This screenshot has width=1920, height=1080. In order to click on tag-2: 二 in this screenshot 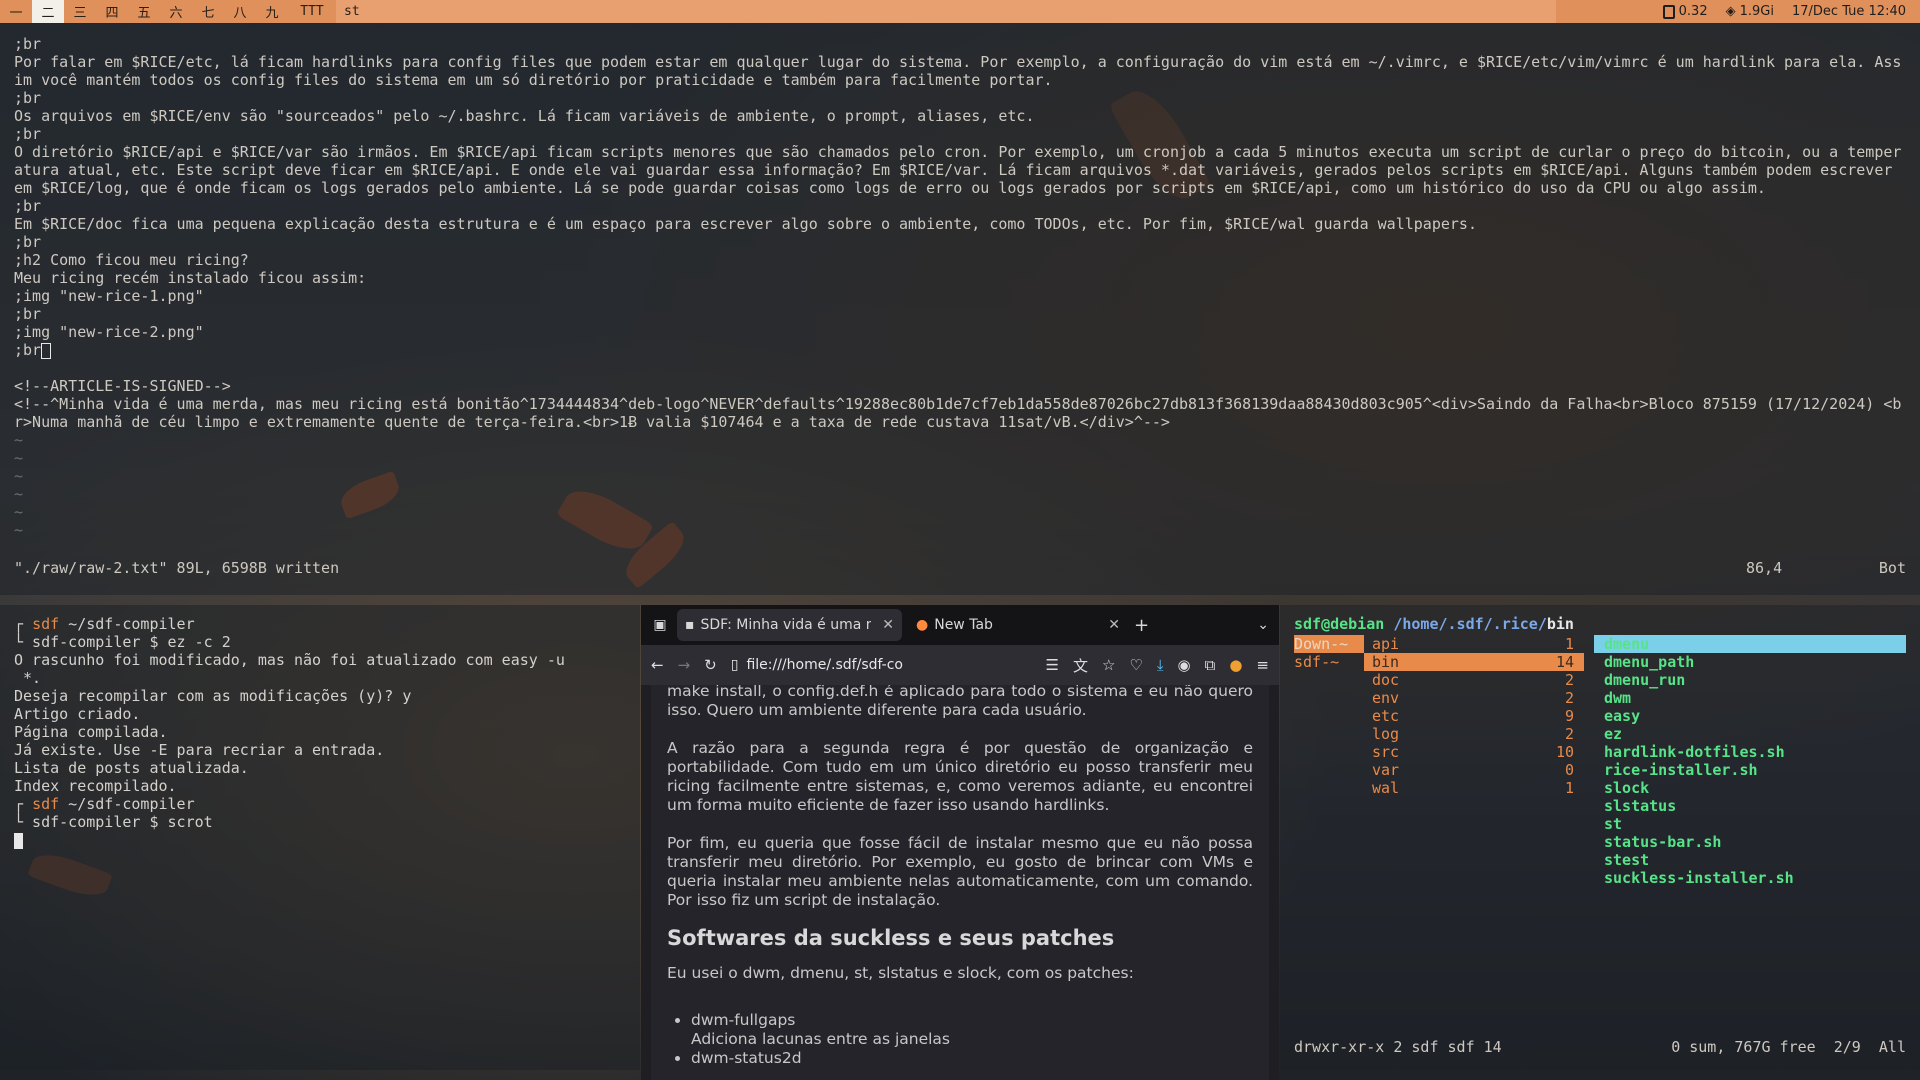, I will do `click(48, 11)`.